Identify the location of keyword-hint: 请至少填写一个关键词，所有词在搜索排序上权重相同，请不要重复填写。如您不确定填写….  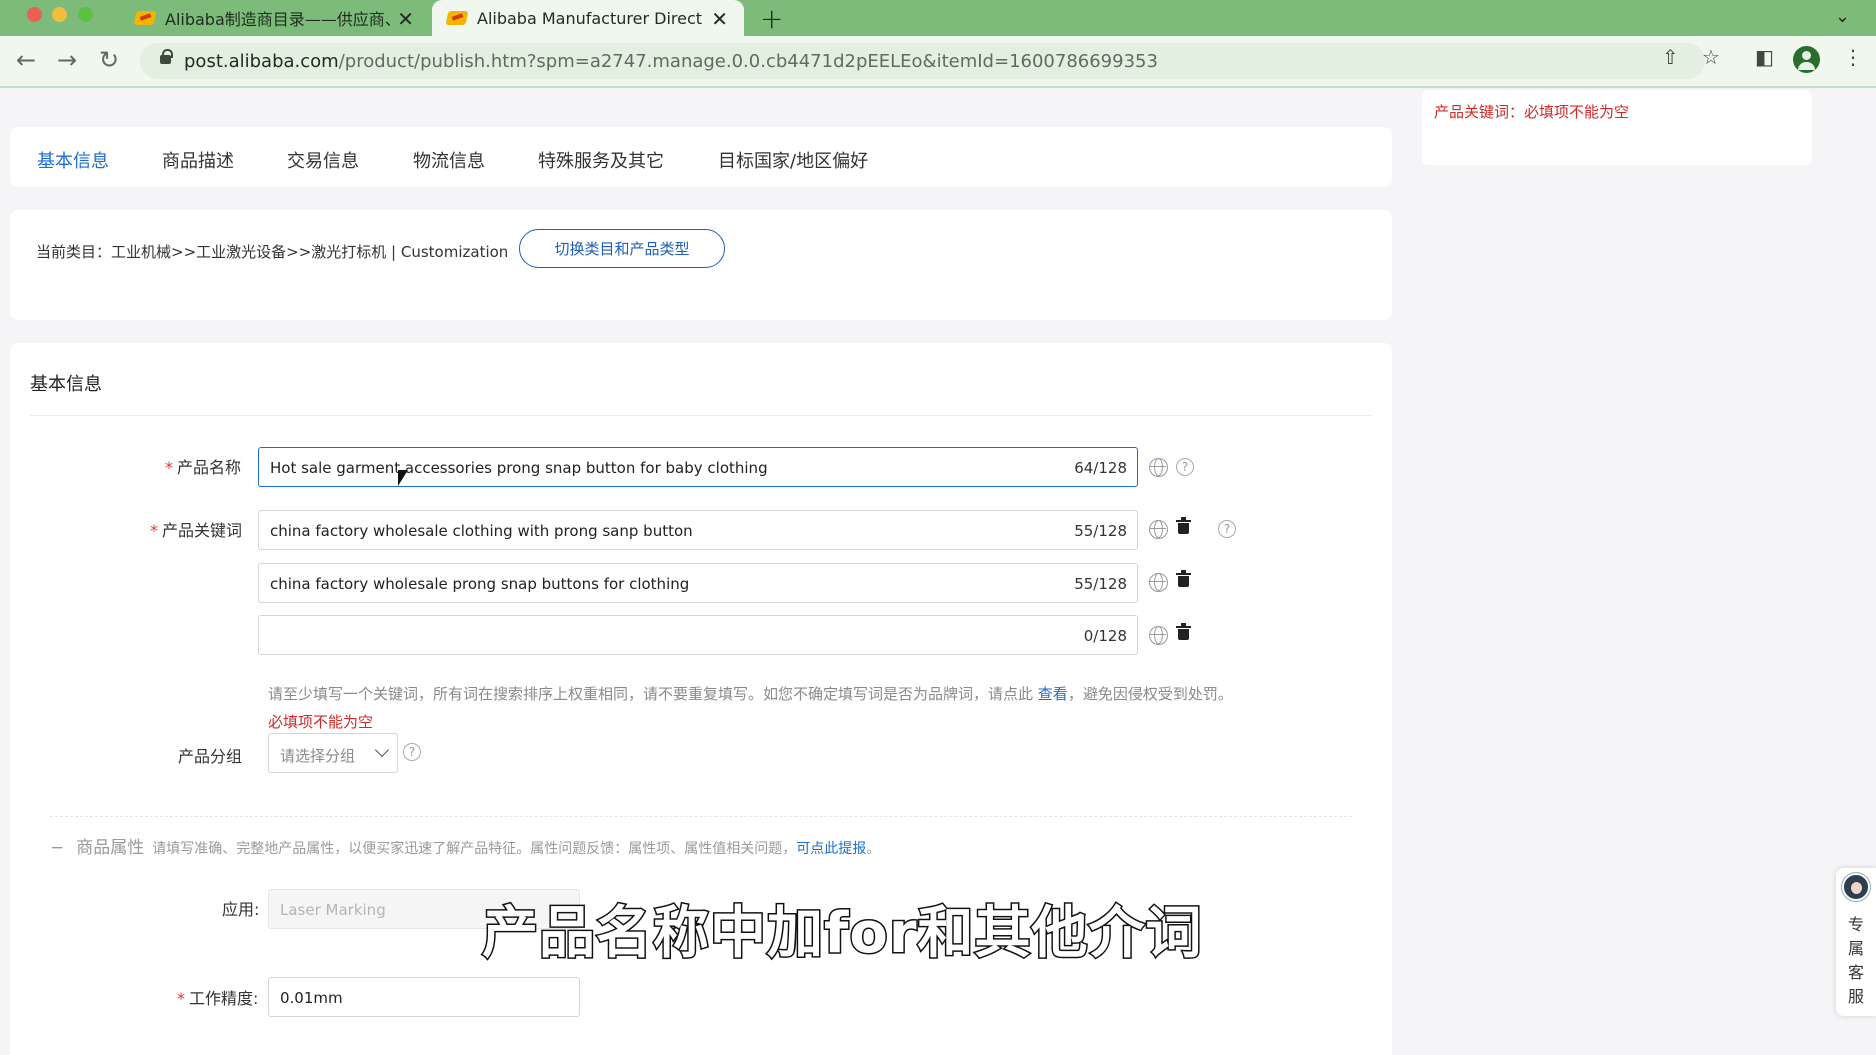
(750, 694).